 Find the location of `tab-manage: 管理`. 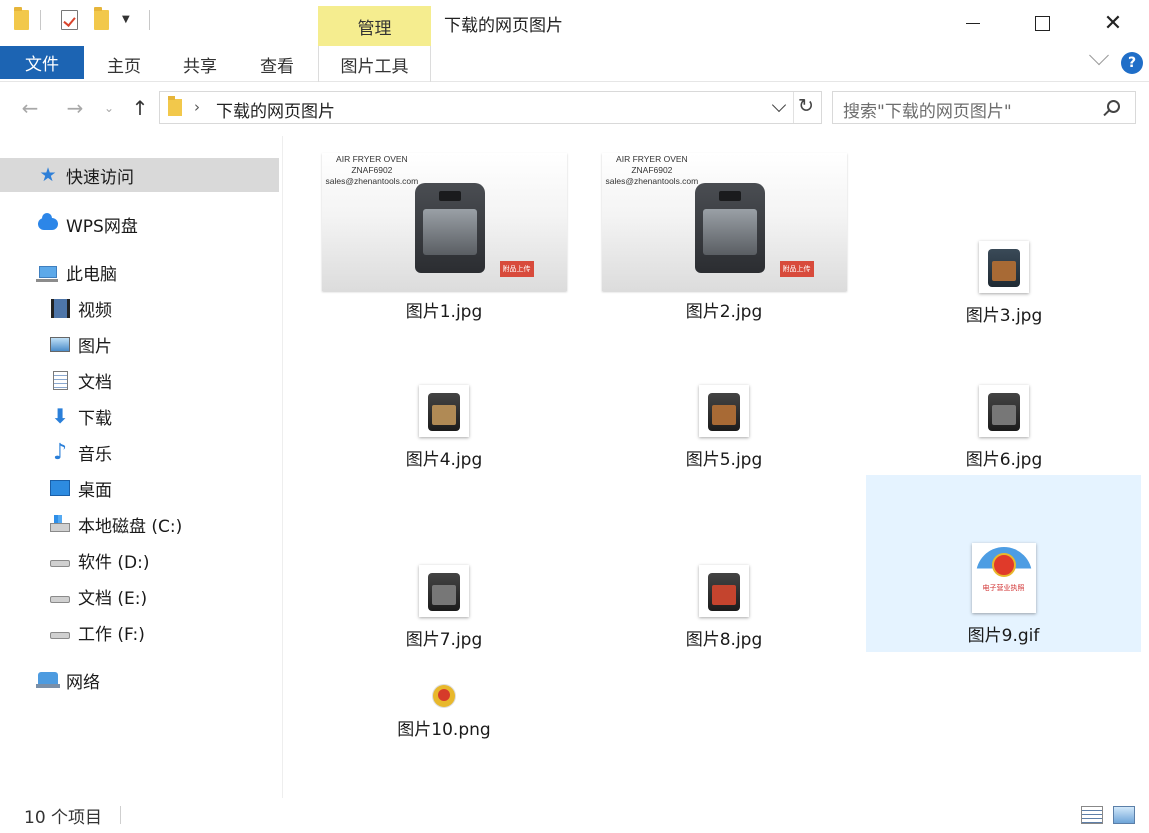

tab-manage: 管理 is located at coordinates (374, 26).